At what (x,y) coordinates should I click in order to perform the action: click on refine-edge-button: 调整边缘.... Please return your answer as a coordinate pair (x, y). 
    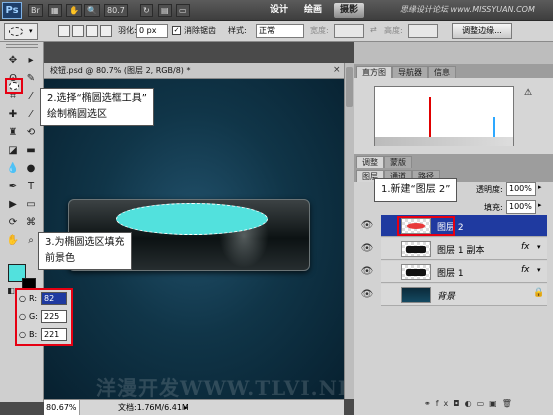
    Looking at the image, I should click on (482, 31).